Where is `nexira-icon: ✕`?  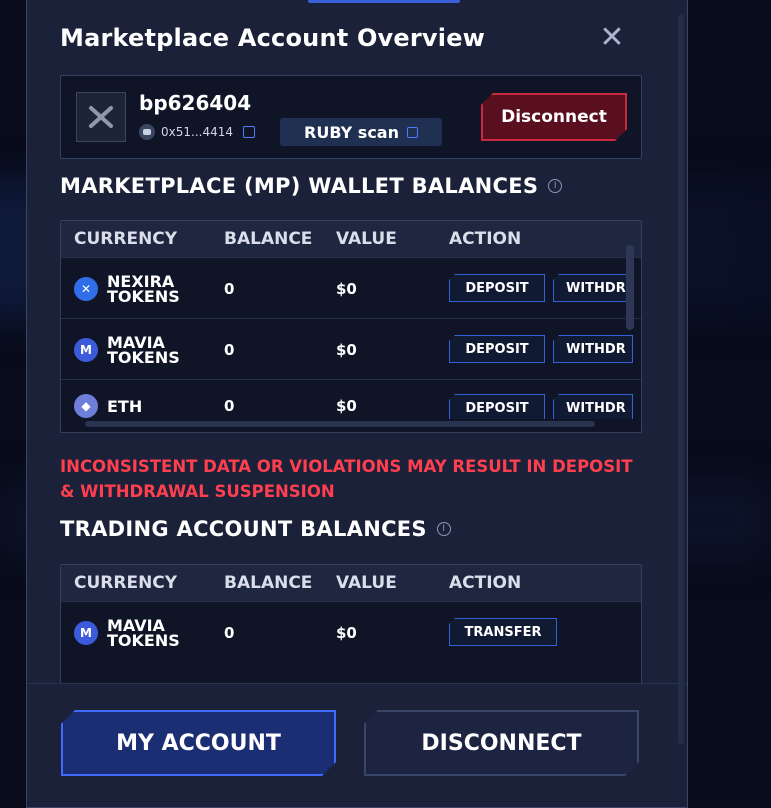
nexira-icon: ✕ is located at coordinates (86, 288).